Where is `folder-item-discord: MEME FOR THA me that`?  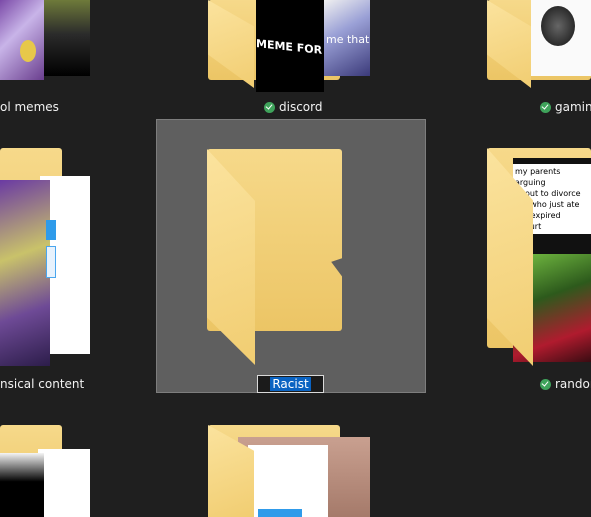
folder-item-discord: MEME FOR THA me that is located at coordinates (289, 47).